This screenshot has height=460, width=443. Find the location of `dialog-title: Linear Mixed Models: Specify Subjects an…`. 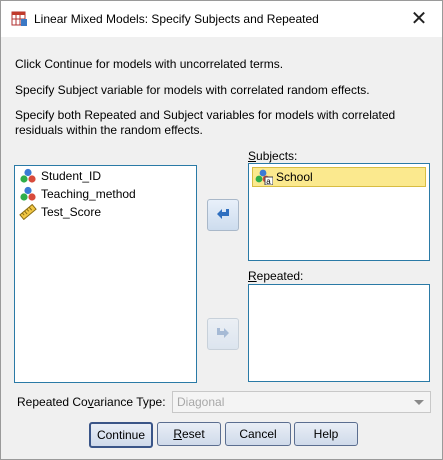

dialog-title: Linear Mixed Models: Specify Subjects an… is located at coordinates (176, 19).